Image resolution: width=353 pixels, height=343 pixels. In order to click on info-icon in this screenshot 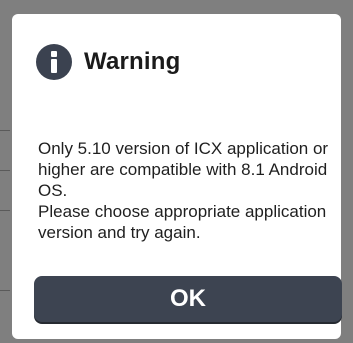, I will do `click(54, 62)`.